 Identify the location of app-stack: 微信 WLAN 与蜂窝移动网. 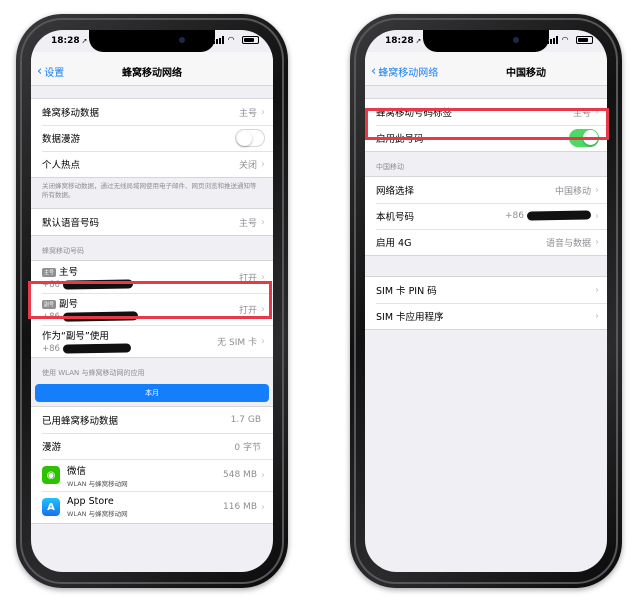
(145, 475).